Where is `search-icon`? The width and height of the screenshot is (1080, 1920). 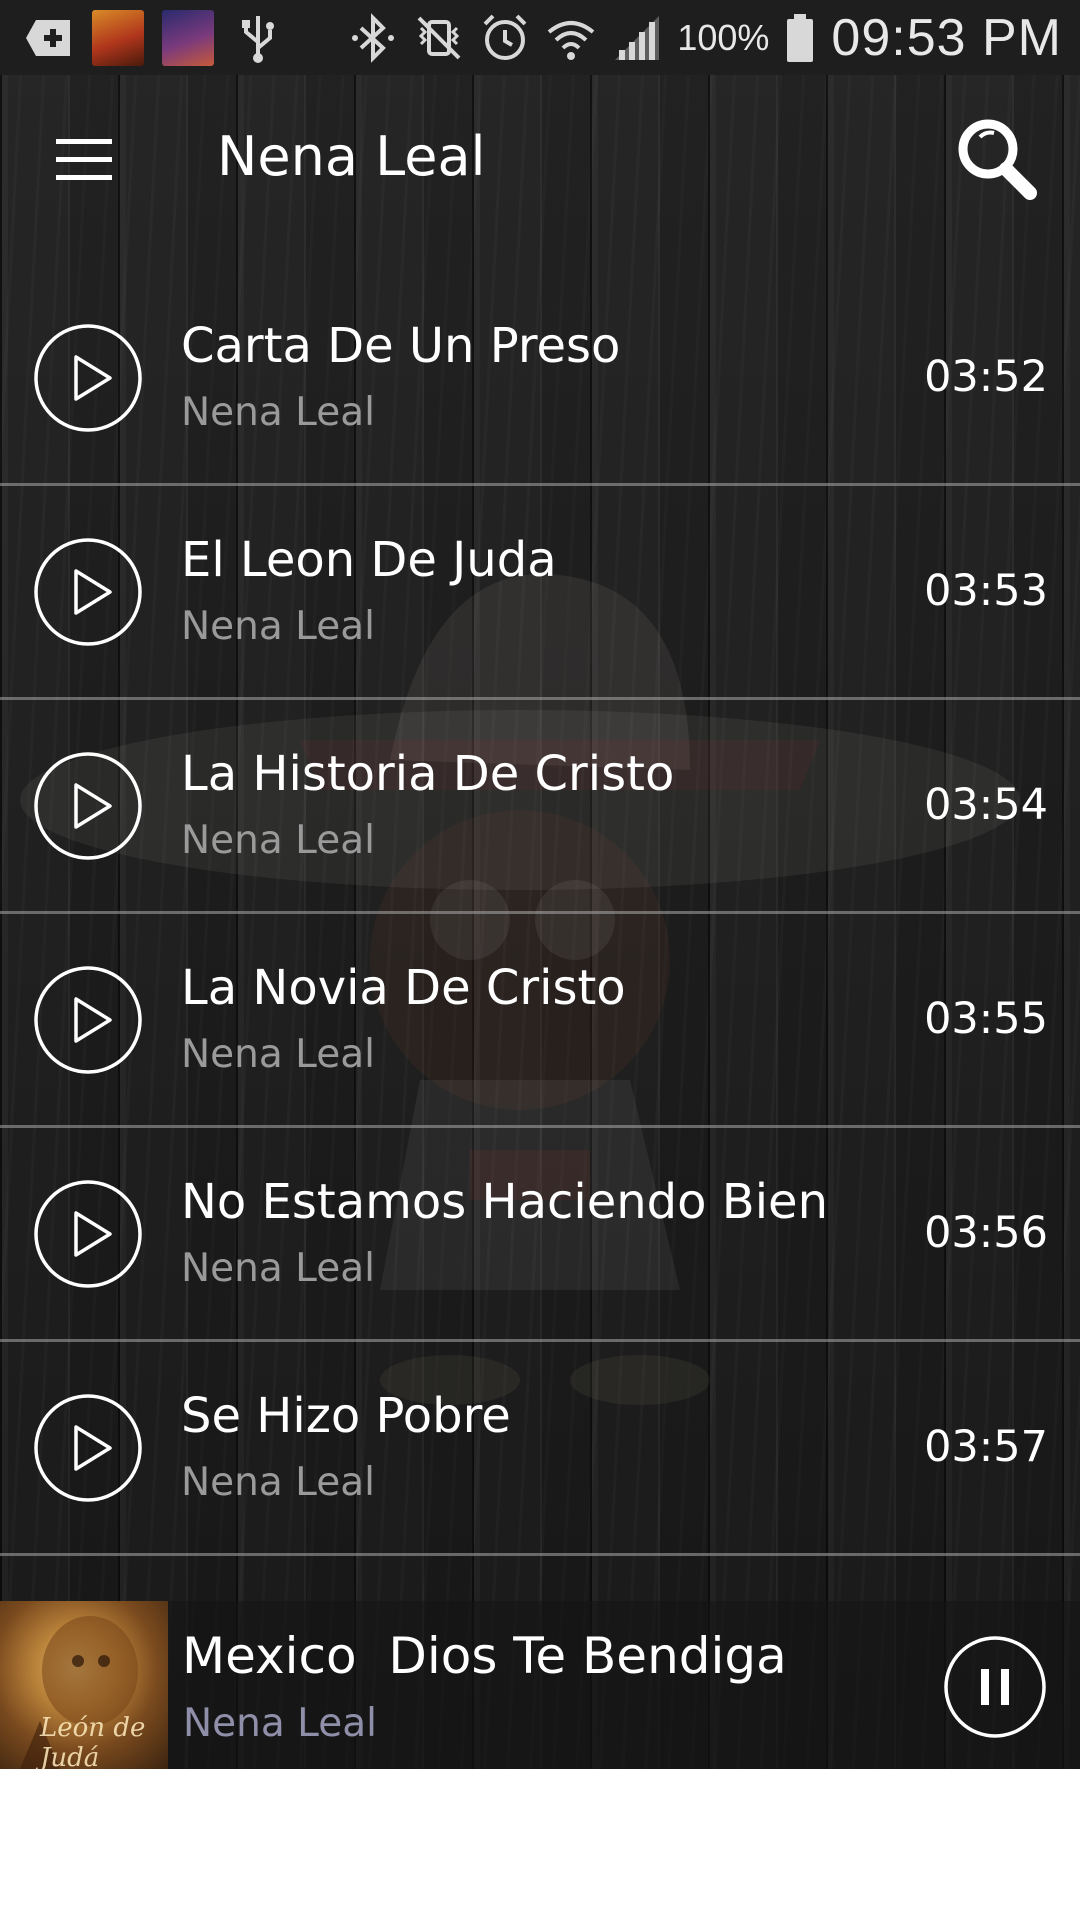
search-icon is located at coordinates (997, 158).